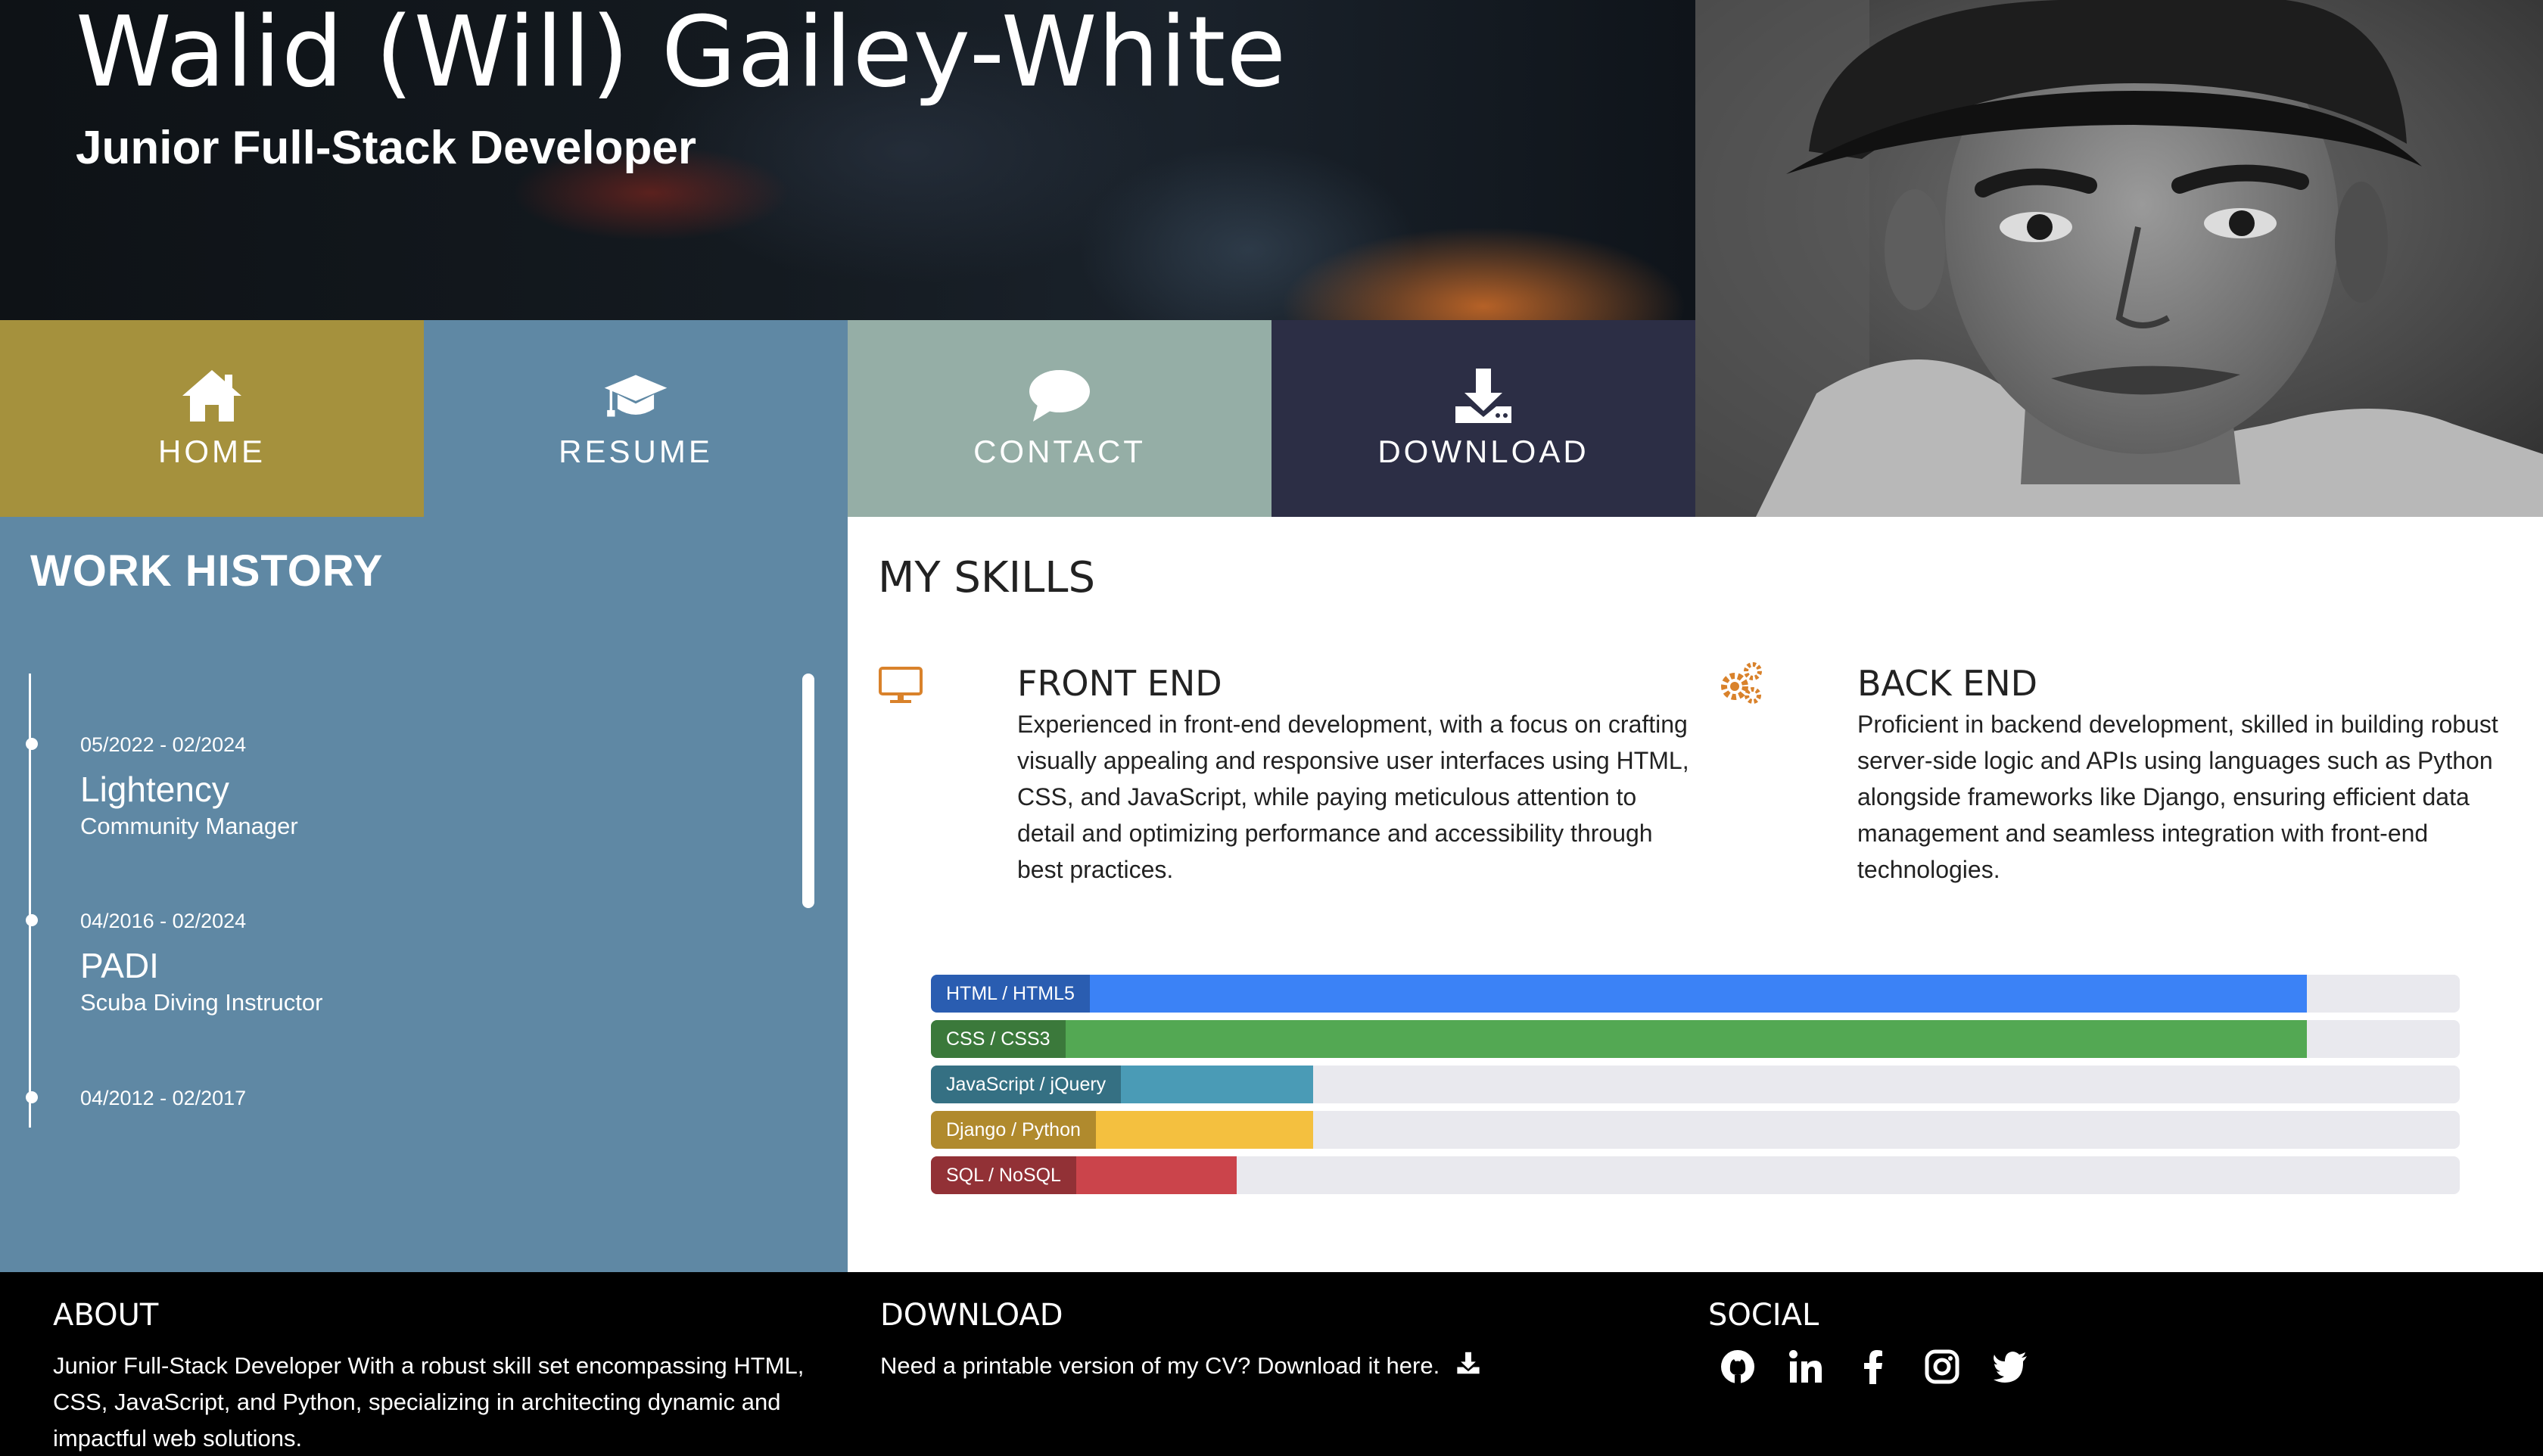 This screenshot has height=1456, width=2543. Describe the element at coordinates (681, 54) in the screenshot. I see `hero-name: Walid (Will) Gailey-White` at that location.